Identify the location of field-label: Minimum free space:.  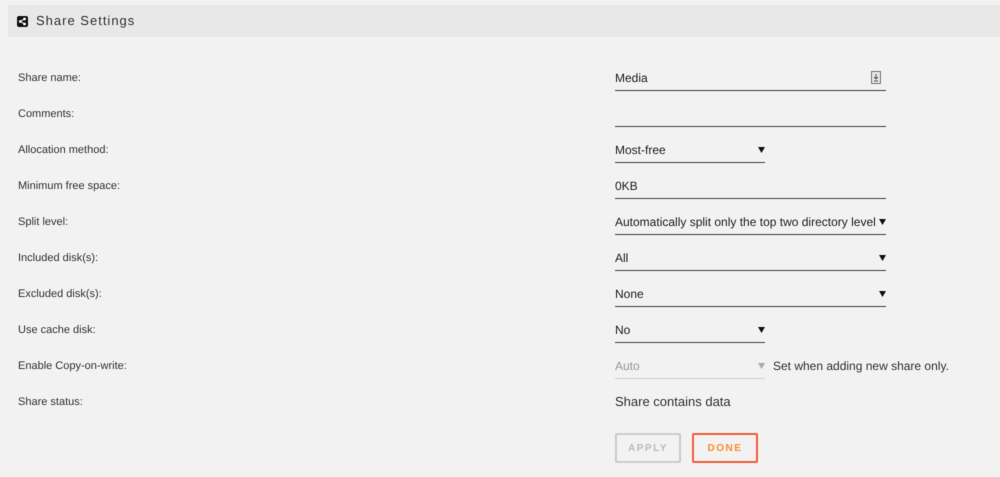
(69, 186).